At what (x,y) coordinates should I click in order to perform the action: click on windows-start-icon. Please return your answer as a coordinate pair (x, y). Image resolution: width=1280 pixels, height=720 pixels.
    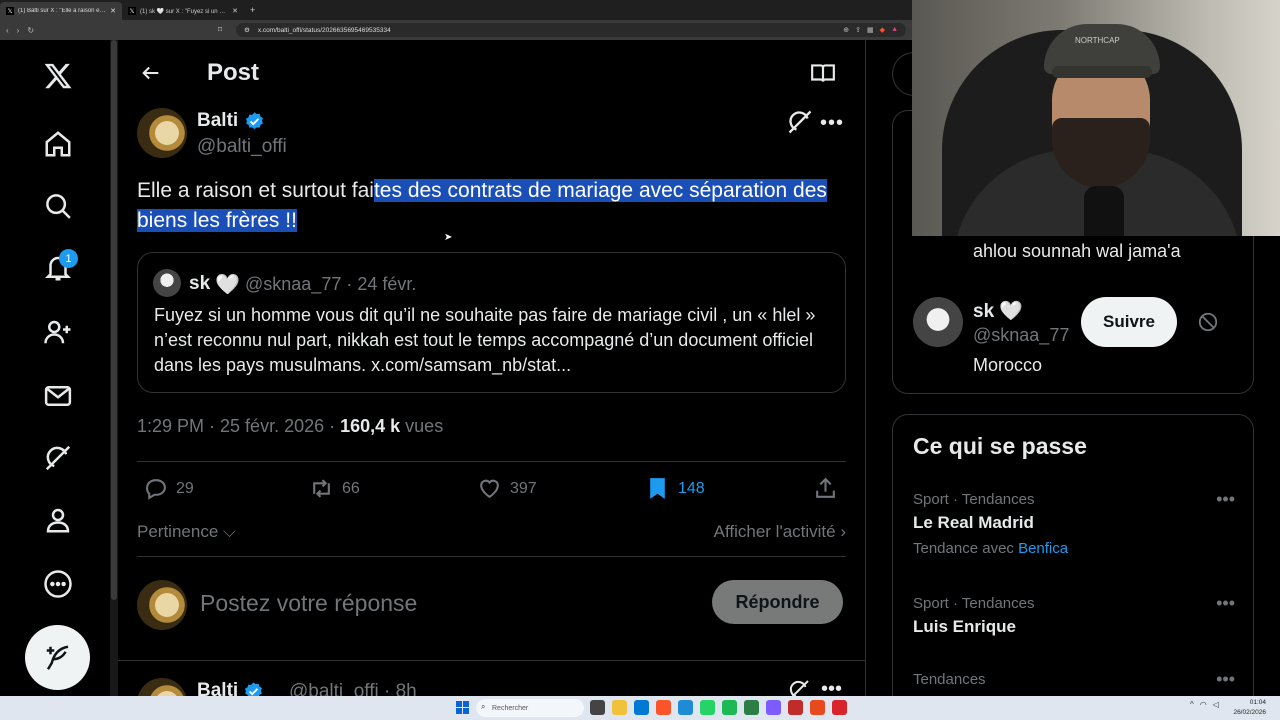
    Looking at the image, I should click on (462, 707).